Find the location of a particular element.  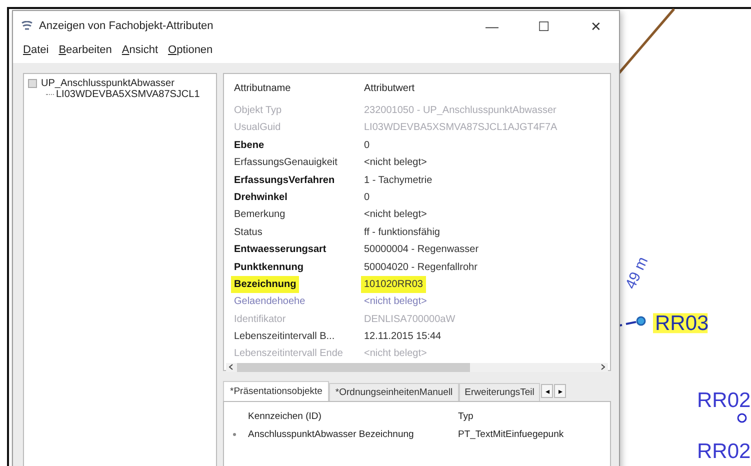

attribute-value: ff - funktionsfähig is located at coordinates (402, 233).